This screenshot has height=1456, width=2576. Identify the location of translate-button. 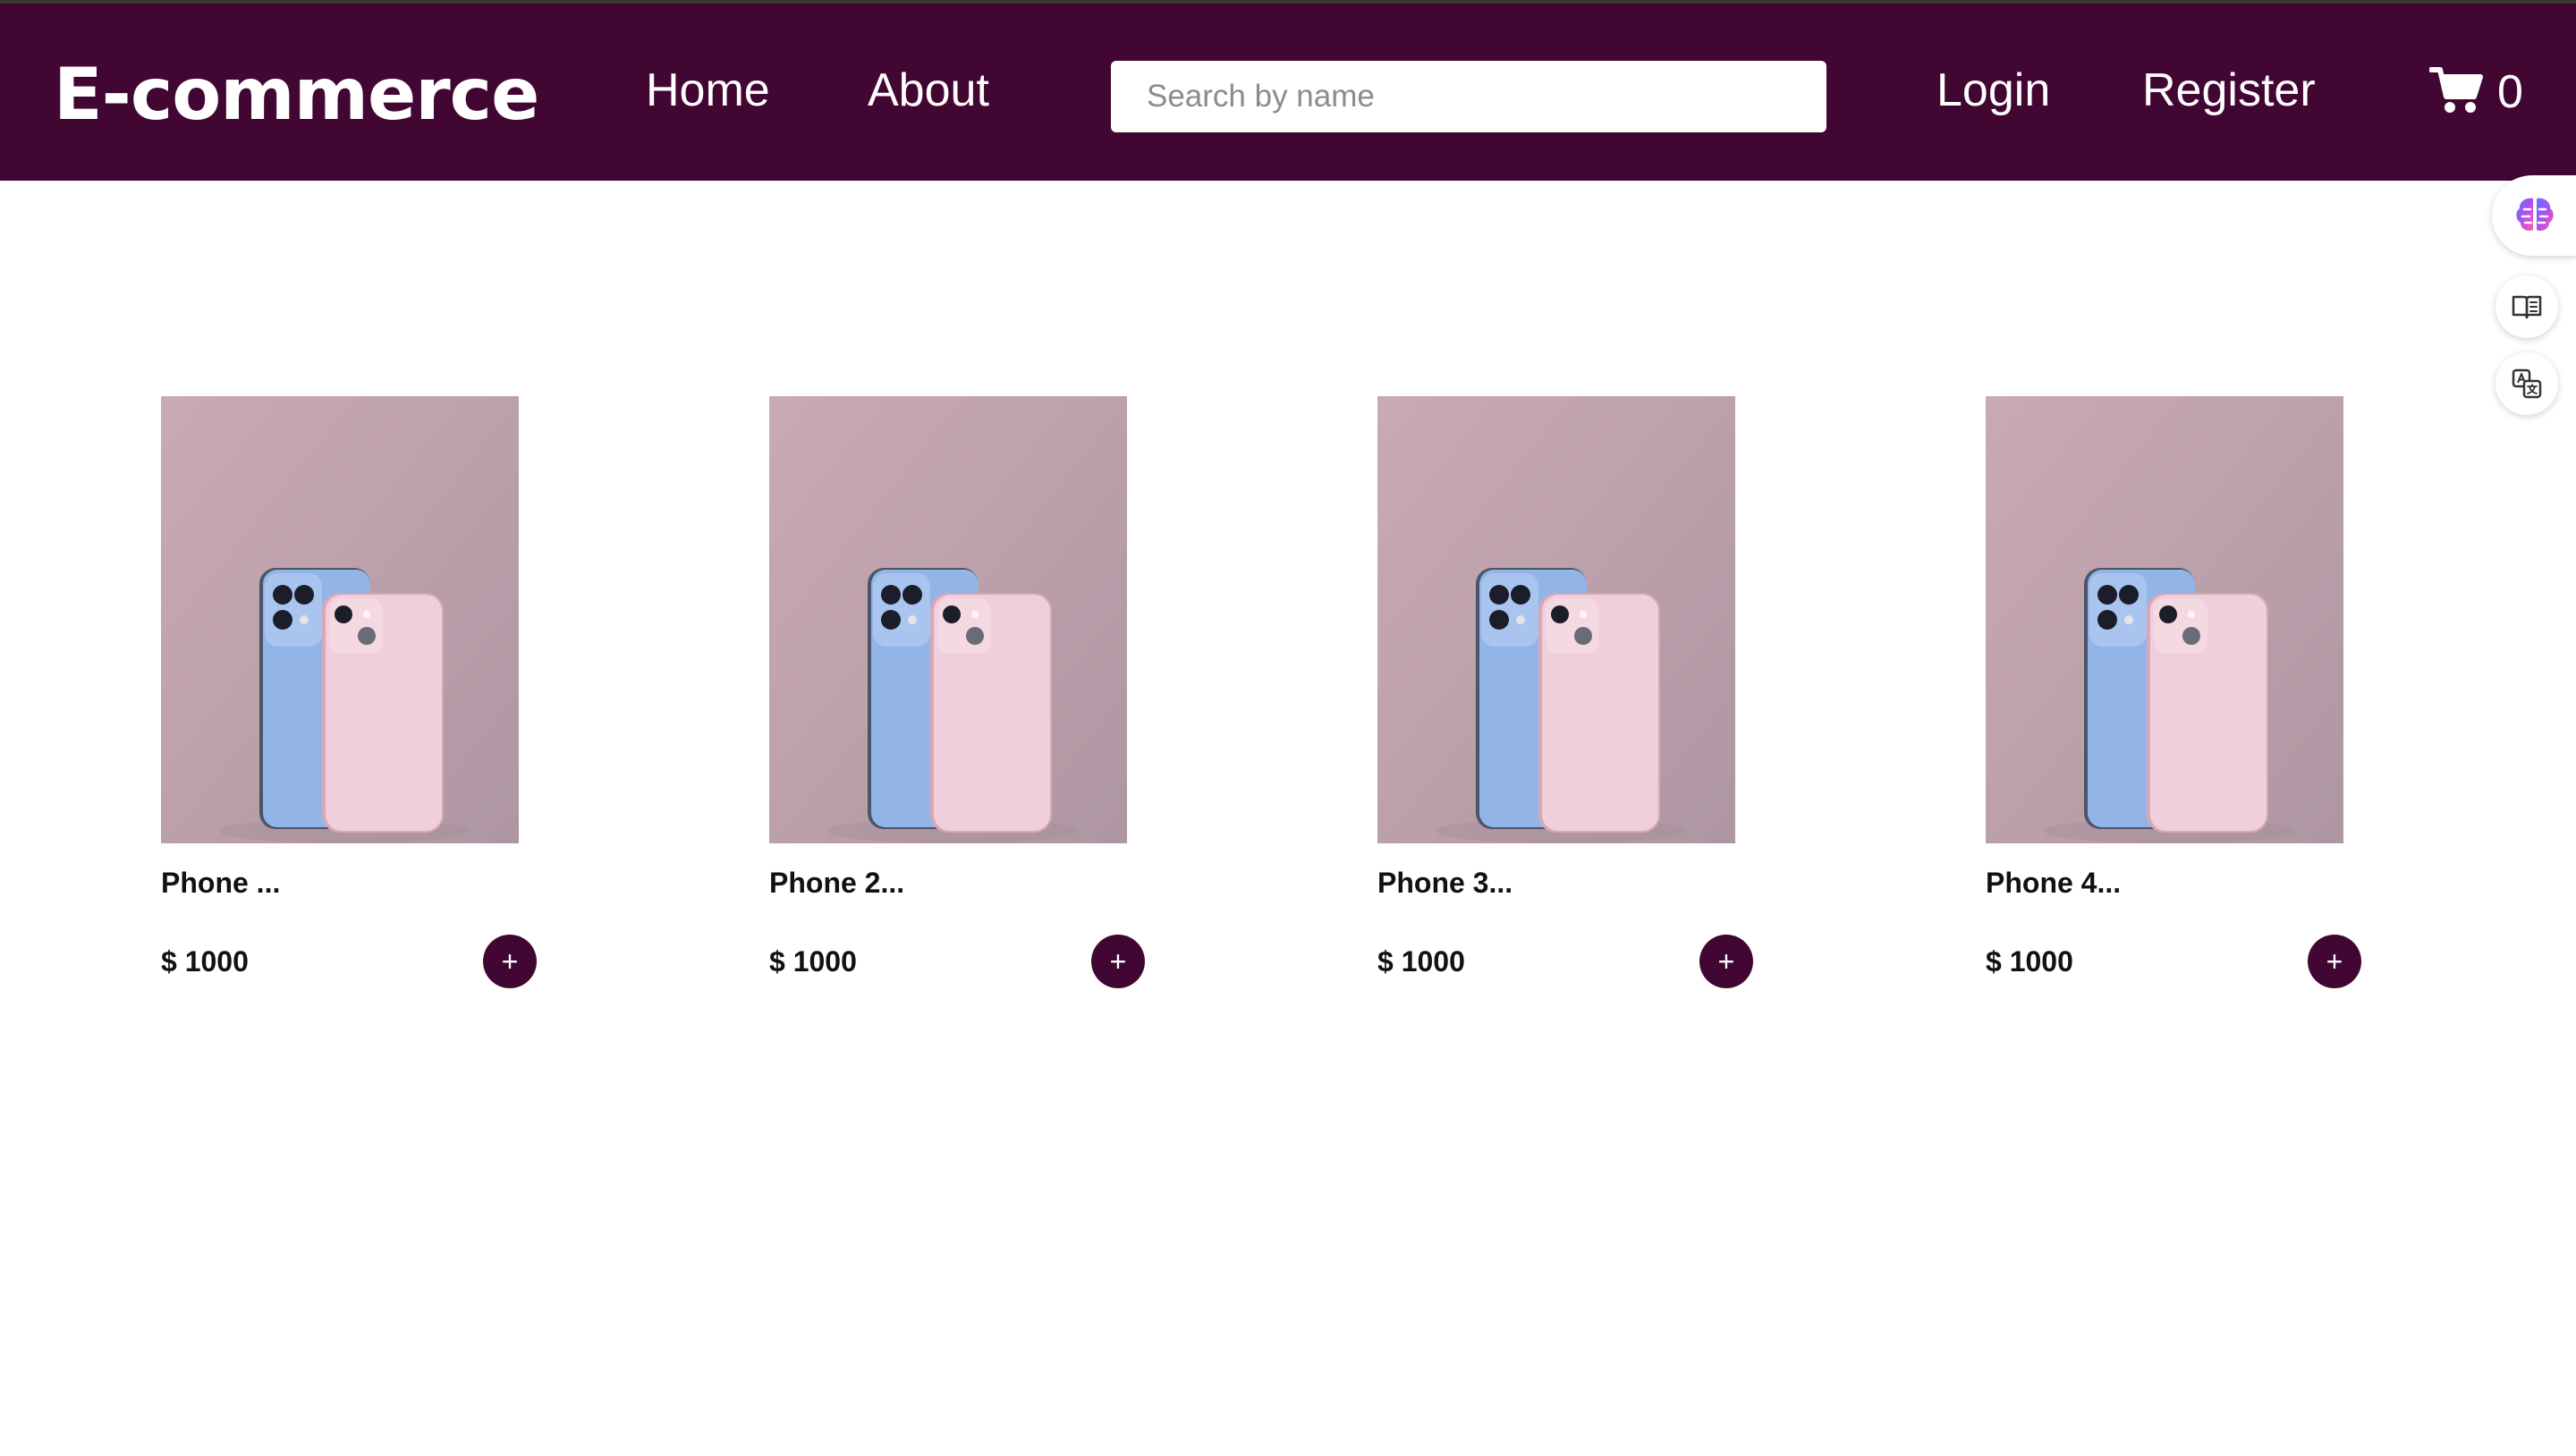
(2527, 383).